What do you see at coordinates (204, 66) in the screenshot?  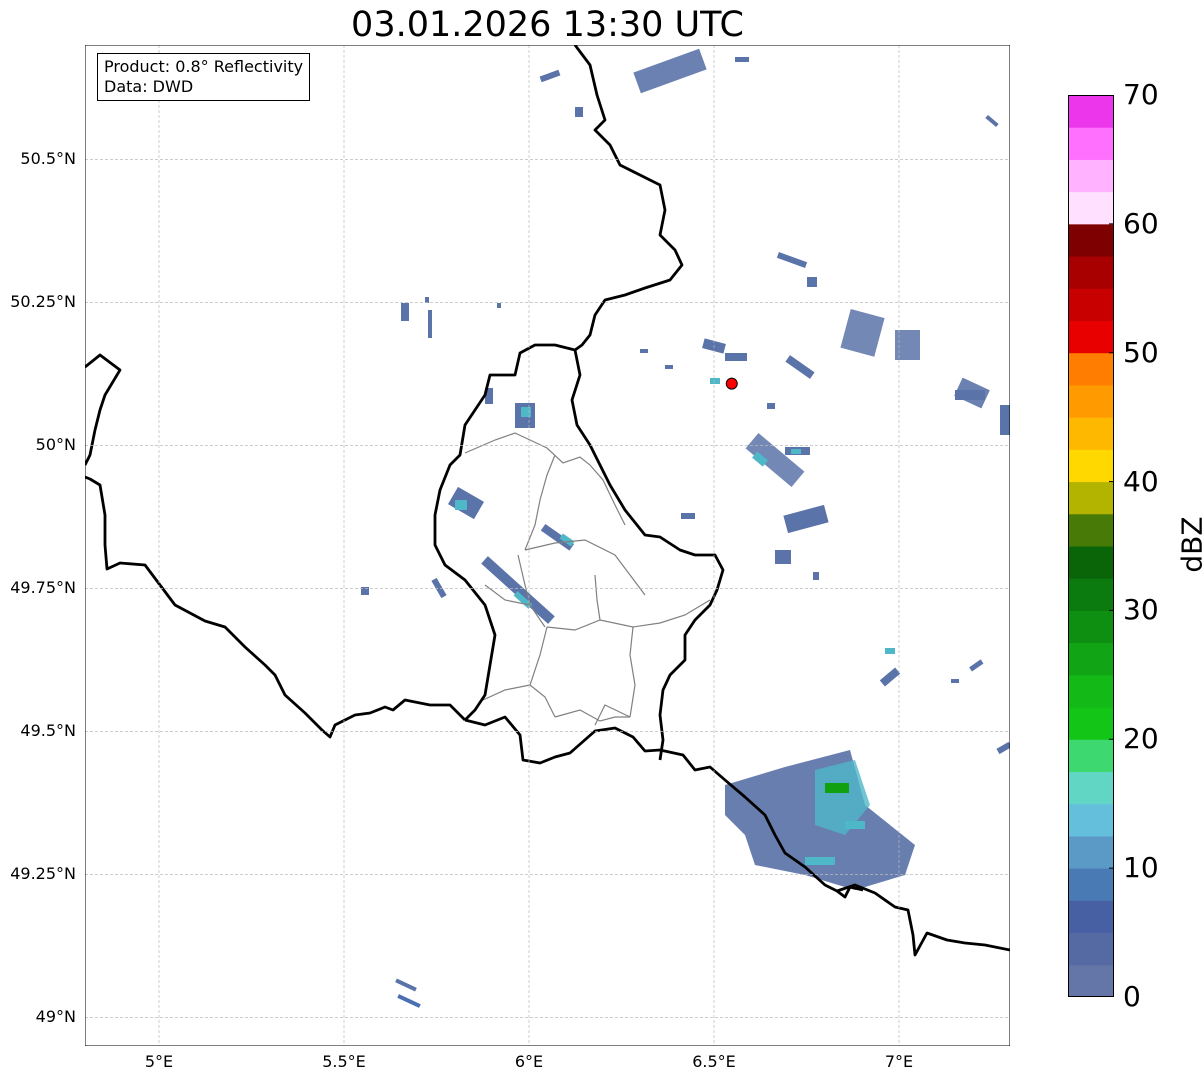 I see `product-label: Product: 0.8° Reflectivity` at bounding box center [204, 66].